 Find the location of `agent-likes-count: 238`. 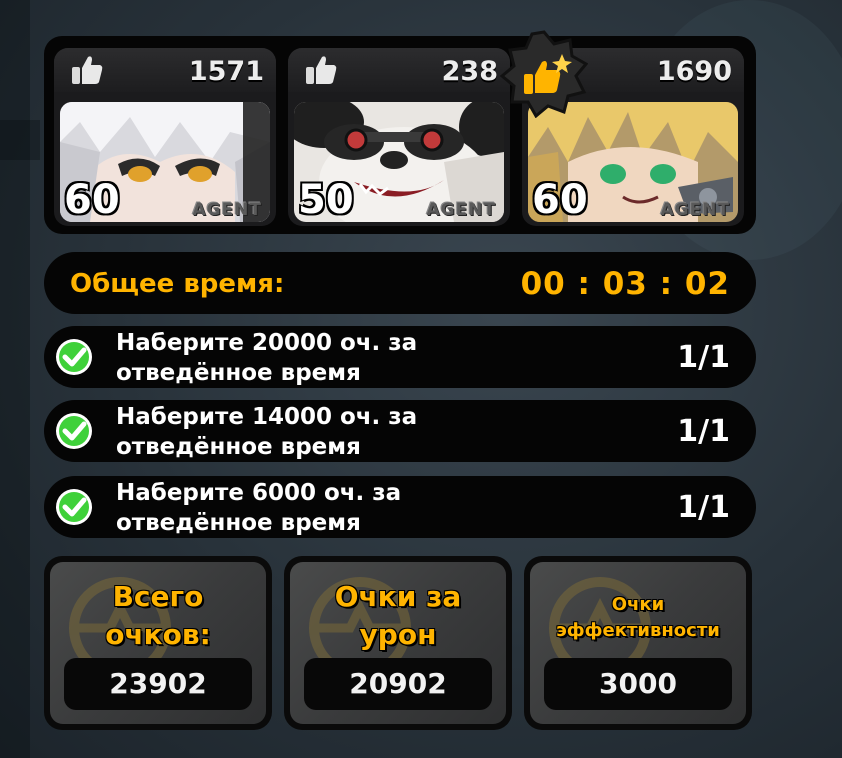

agent-likes-count: 238 is located at coordinates (469, 71).